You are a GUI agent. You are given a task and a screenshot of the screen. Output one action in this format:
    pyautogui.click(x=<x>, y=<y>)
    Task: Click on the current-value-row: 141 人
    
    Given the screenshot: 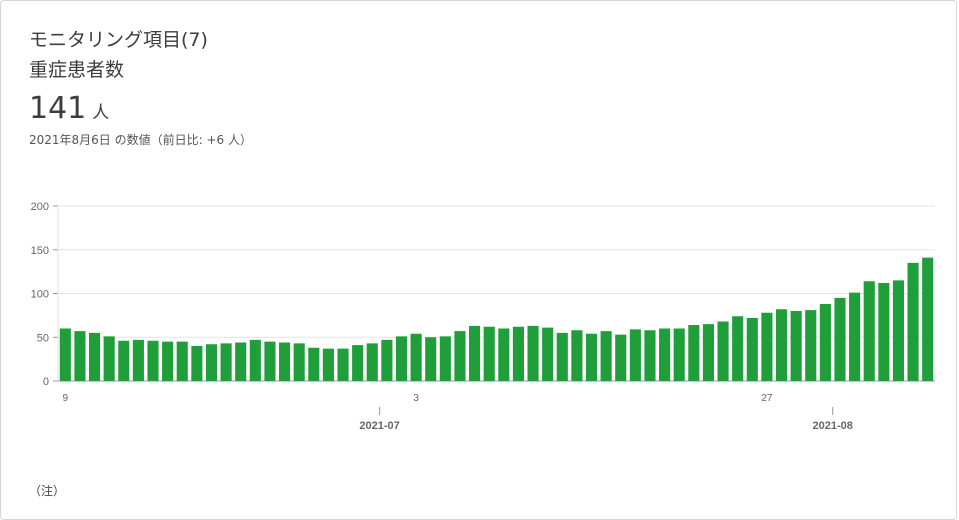 What is the action you would take?
    pyautogui.click(x=69, y=109)
    